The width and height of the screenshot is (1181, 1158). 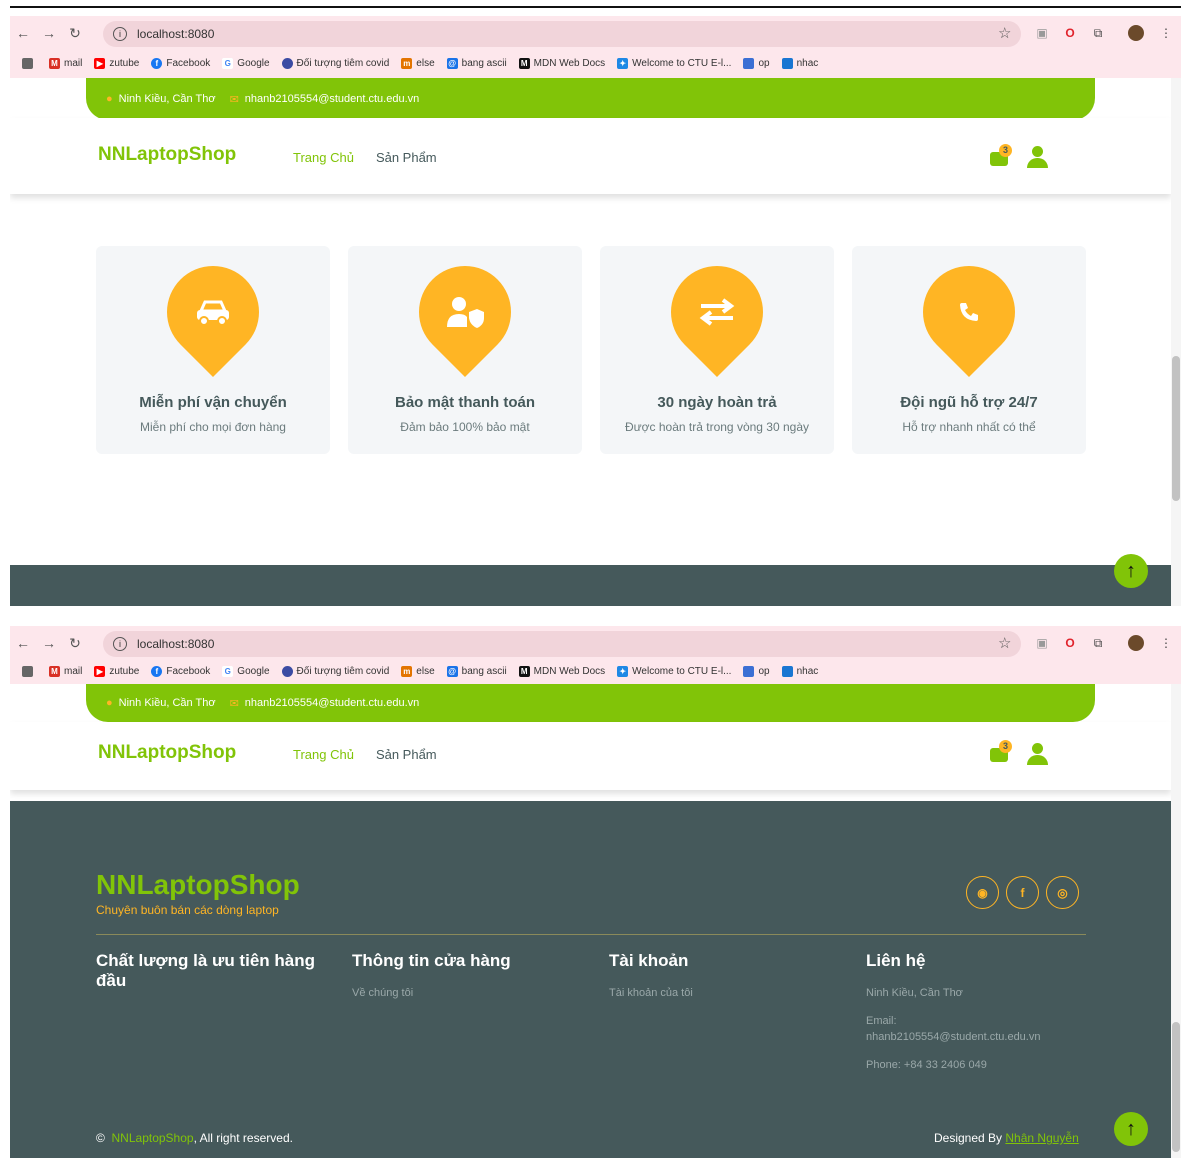 What do you see at coordinates (1041, 1138) in the screenshot?
I see `designer-link: Nhân Nguyễn` at bounding box center [1041, 1138].